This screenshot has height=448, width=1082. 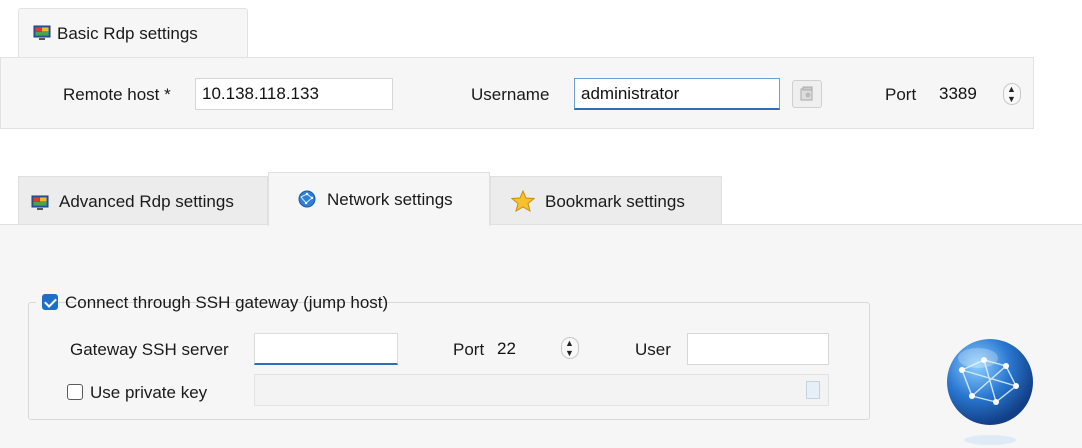 What do you see at coordinates (75, 392) in the screenshot?
I see `private-key-checkbox` at bounding box center [75, 392].